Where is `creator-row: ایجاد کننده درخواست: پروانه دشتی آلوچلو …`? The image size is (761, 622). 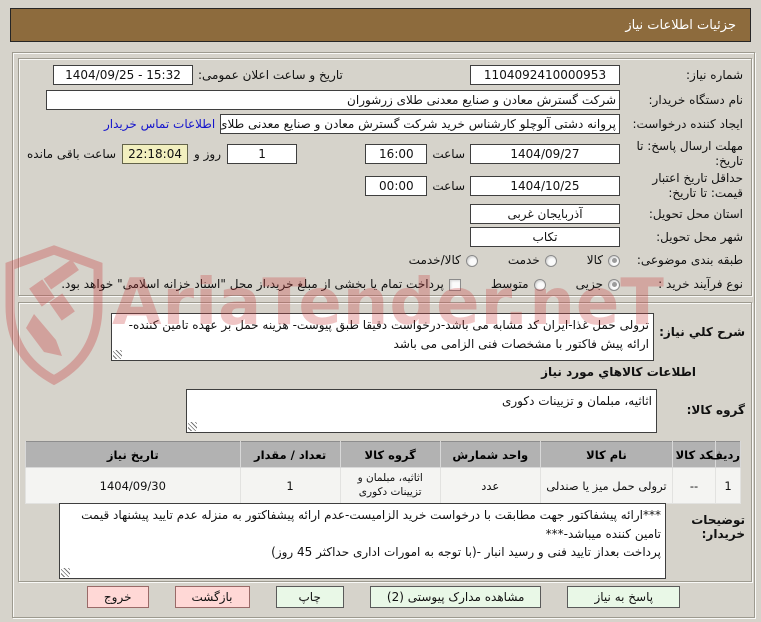 creator-row: ایجاد کننده درخواست: پروانه دشتی آلوچلو … is located at coordinates (423, 124).